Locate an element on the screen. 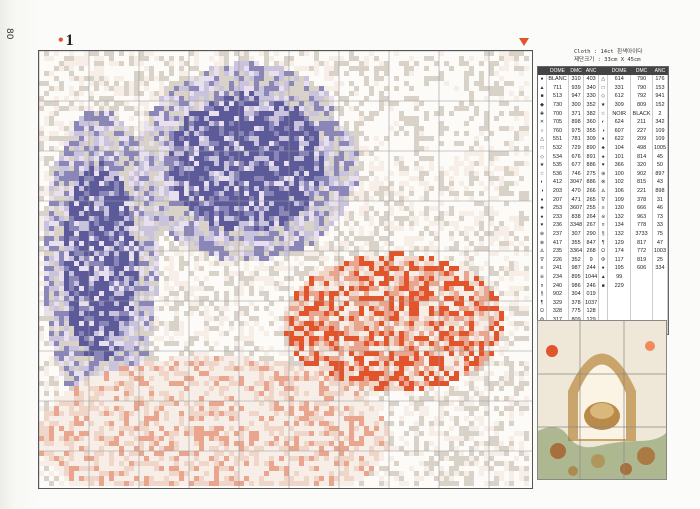 This screenshot has width=700, height=509. legend-cell: 329 is located at coordinates (558, 303).